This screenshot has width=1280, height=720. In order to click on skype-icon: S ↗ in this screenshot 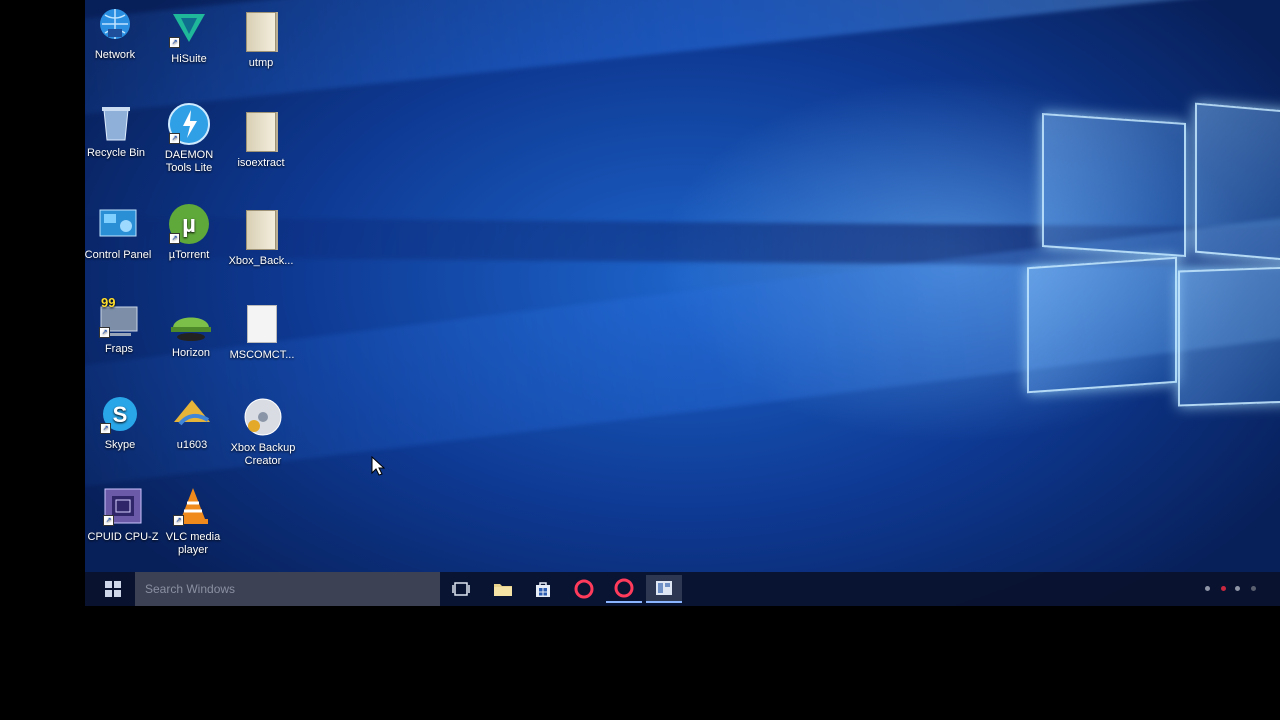, I will do `click(120, 414)`.